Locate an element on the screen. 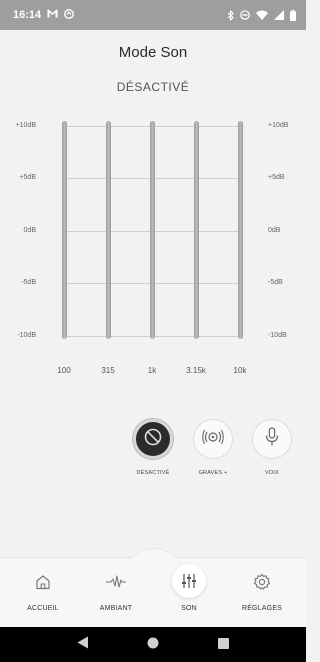  nav-item-sound: SON is located at coordinates (189, 593).